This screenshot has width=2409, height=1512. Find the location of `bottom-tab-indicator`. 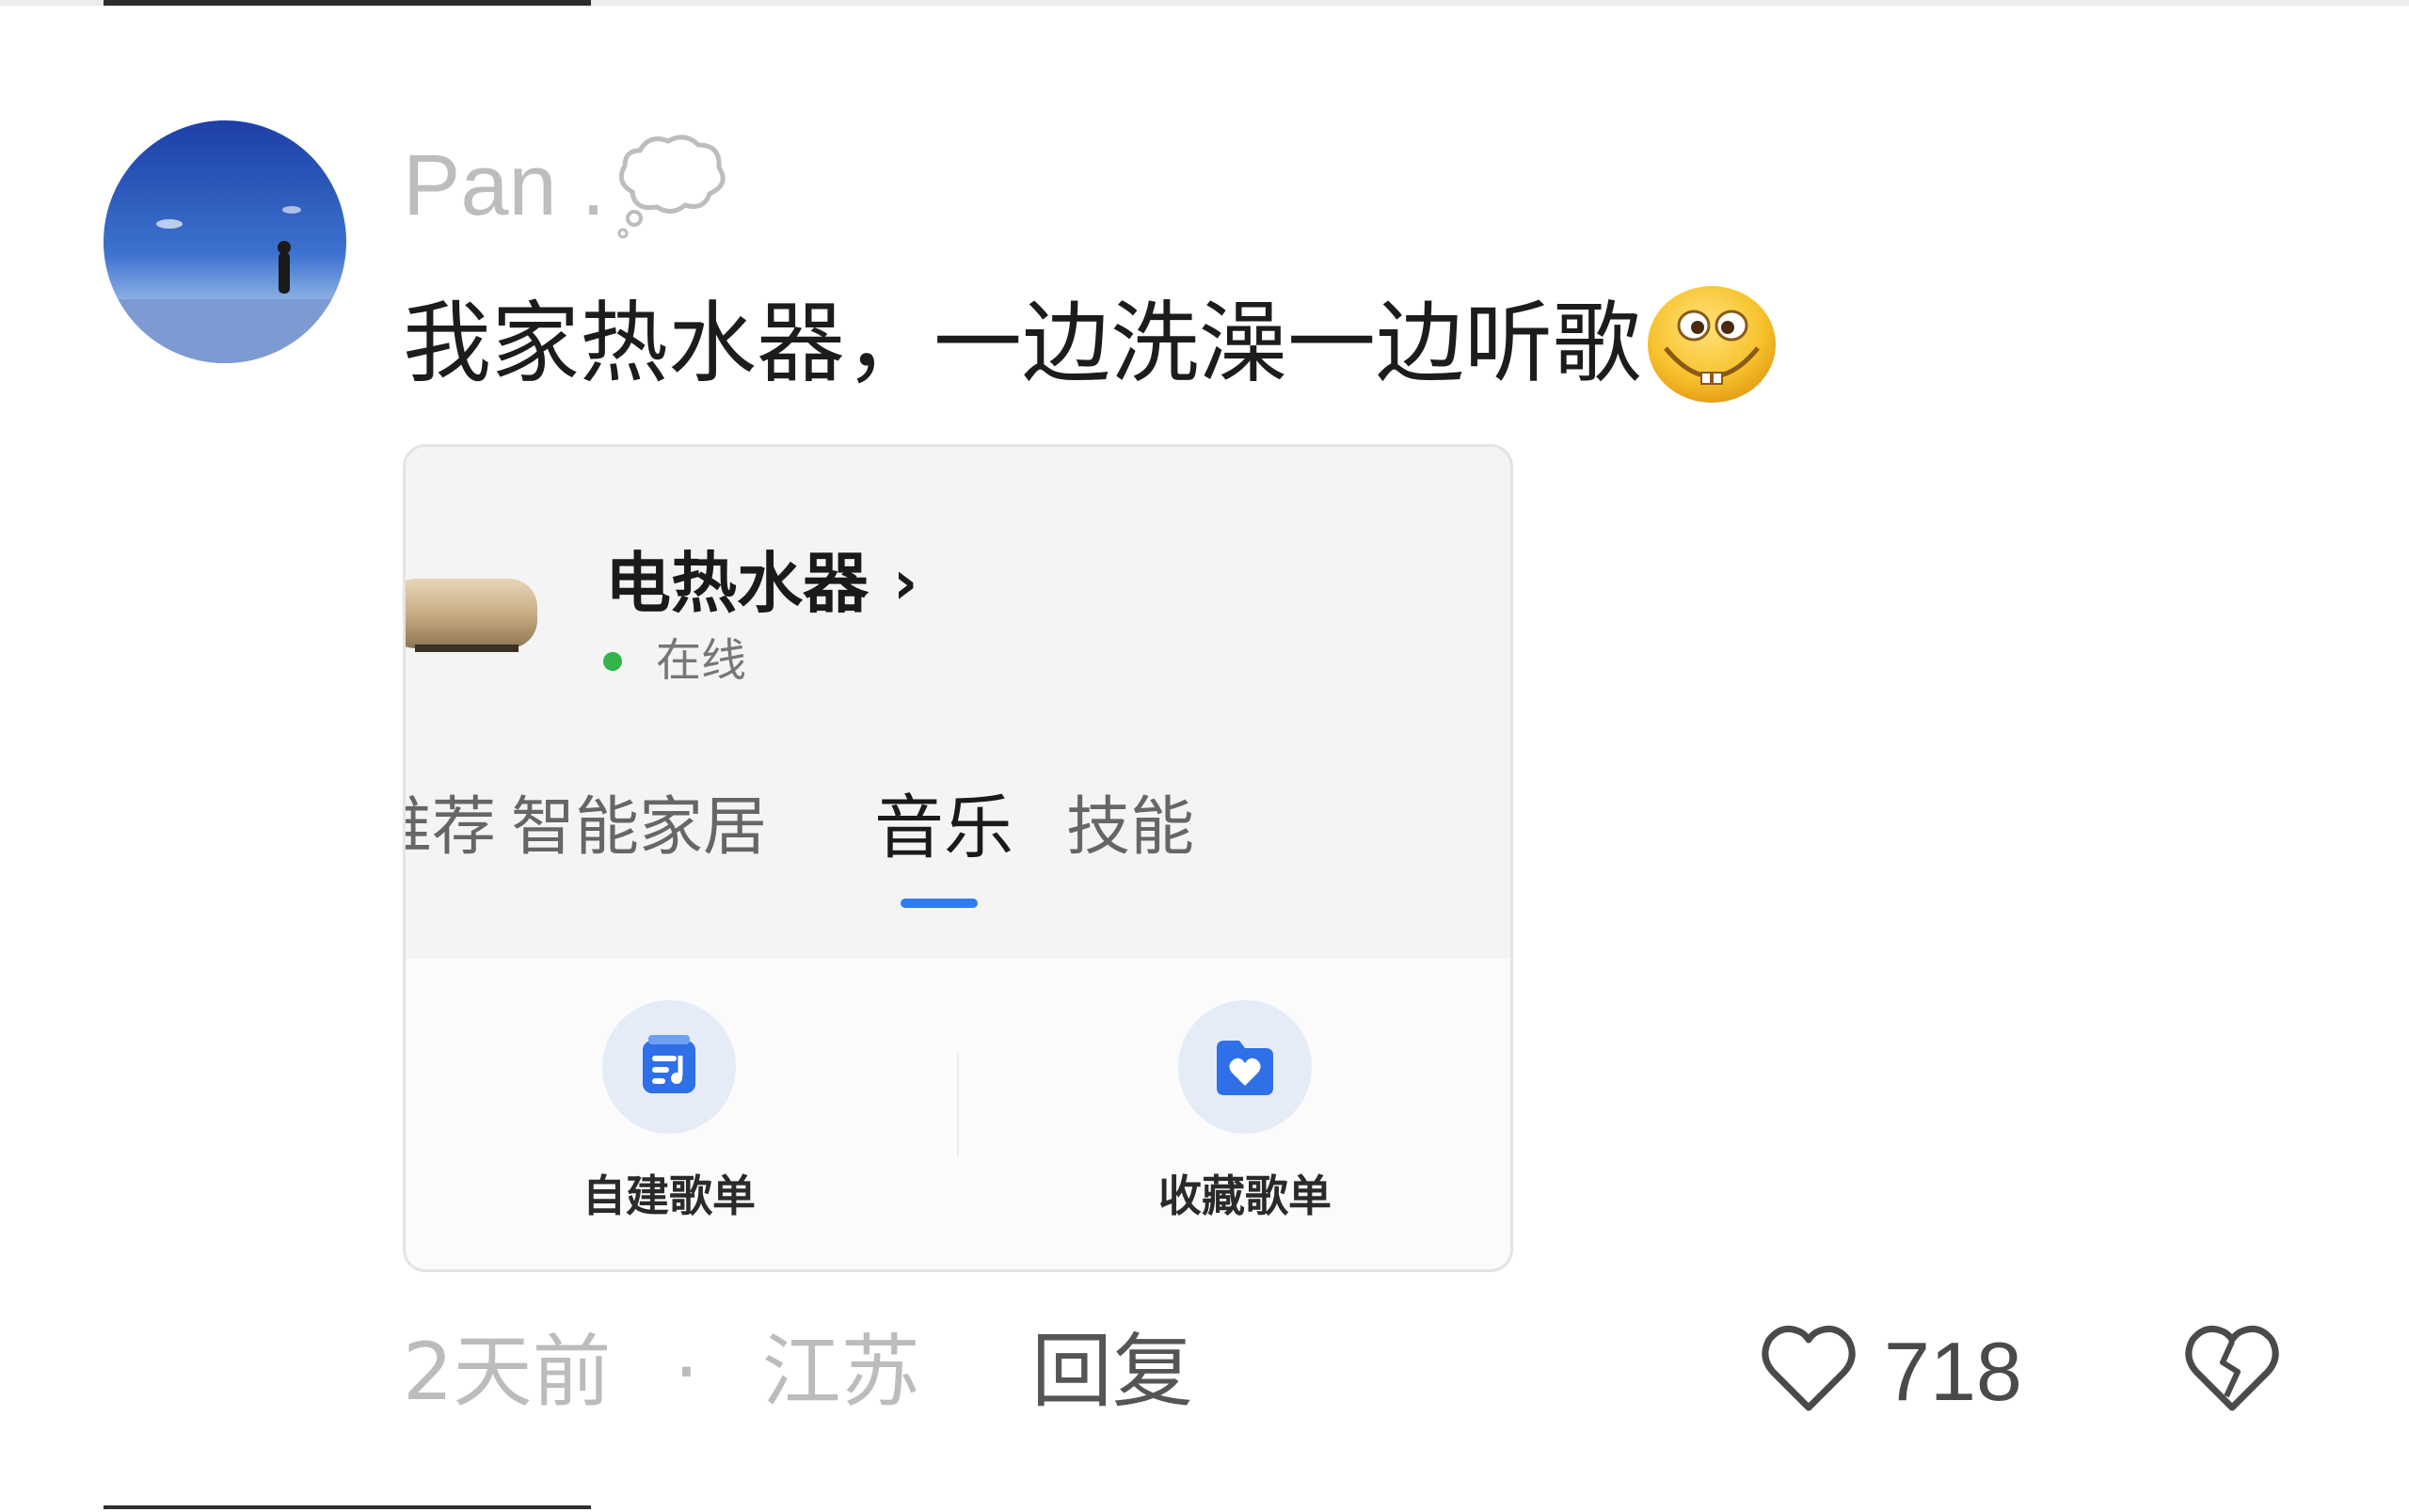

bottom-tab-indicator is located at coordinates (347, 1507).